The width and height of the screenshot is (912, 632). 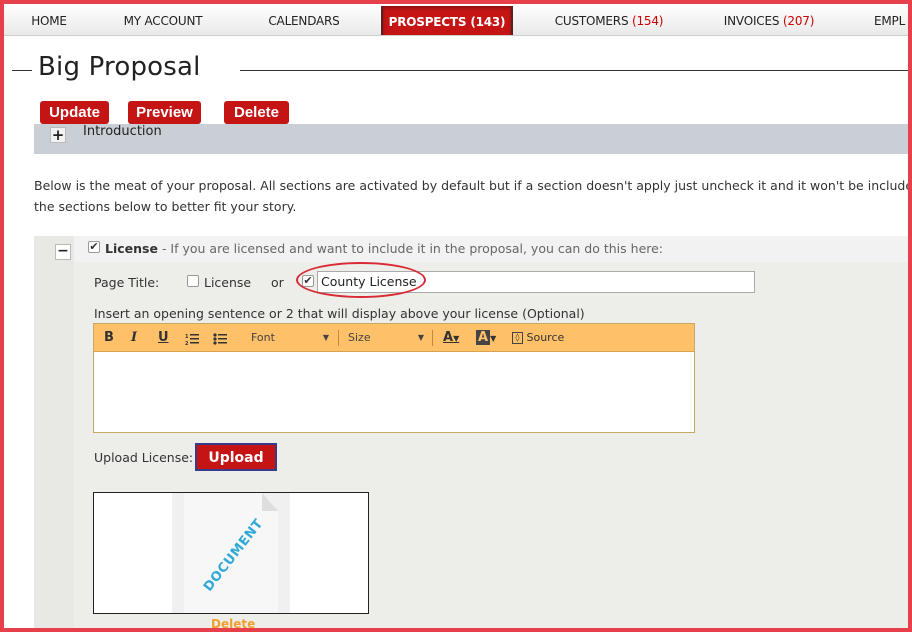 I want to click on size-dropdown-icon: ▼, so click(x=420, y=337).